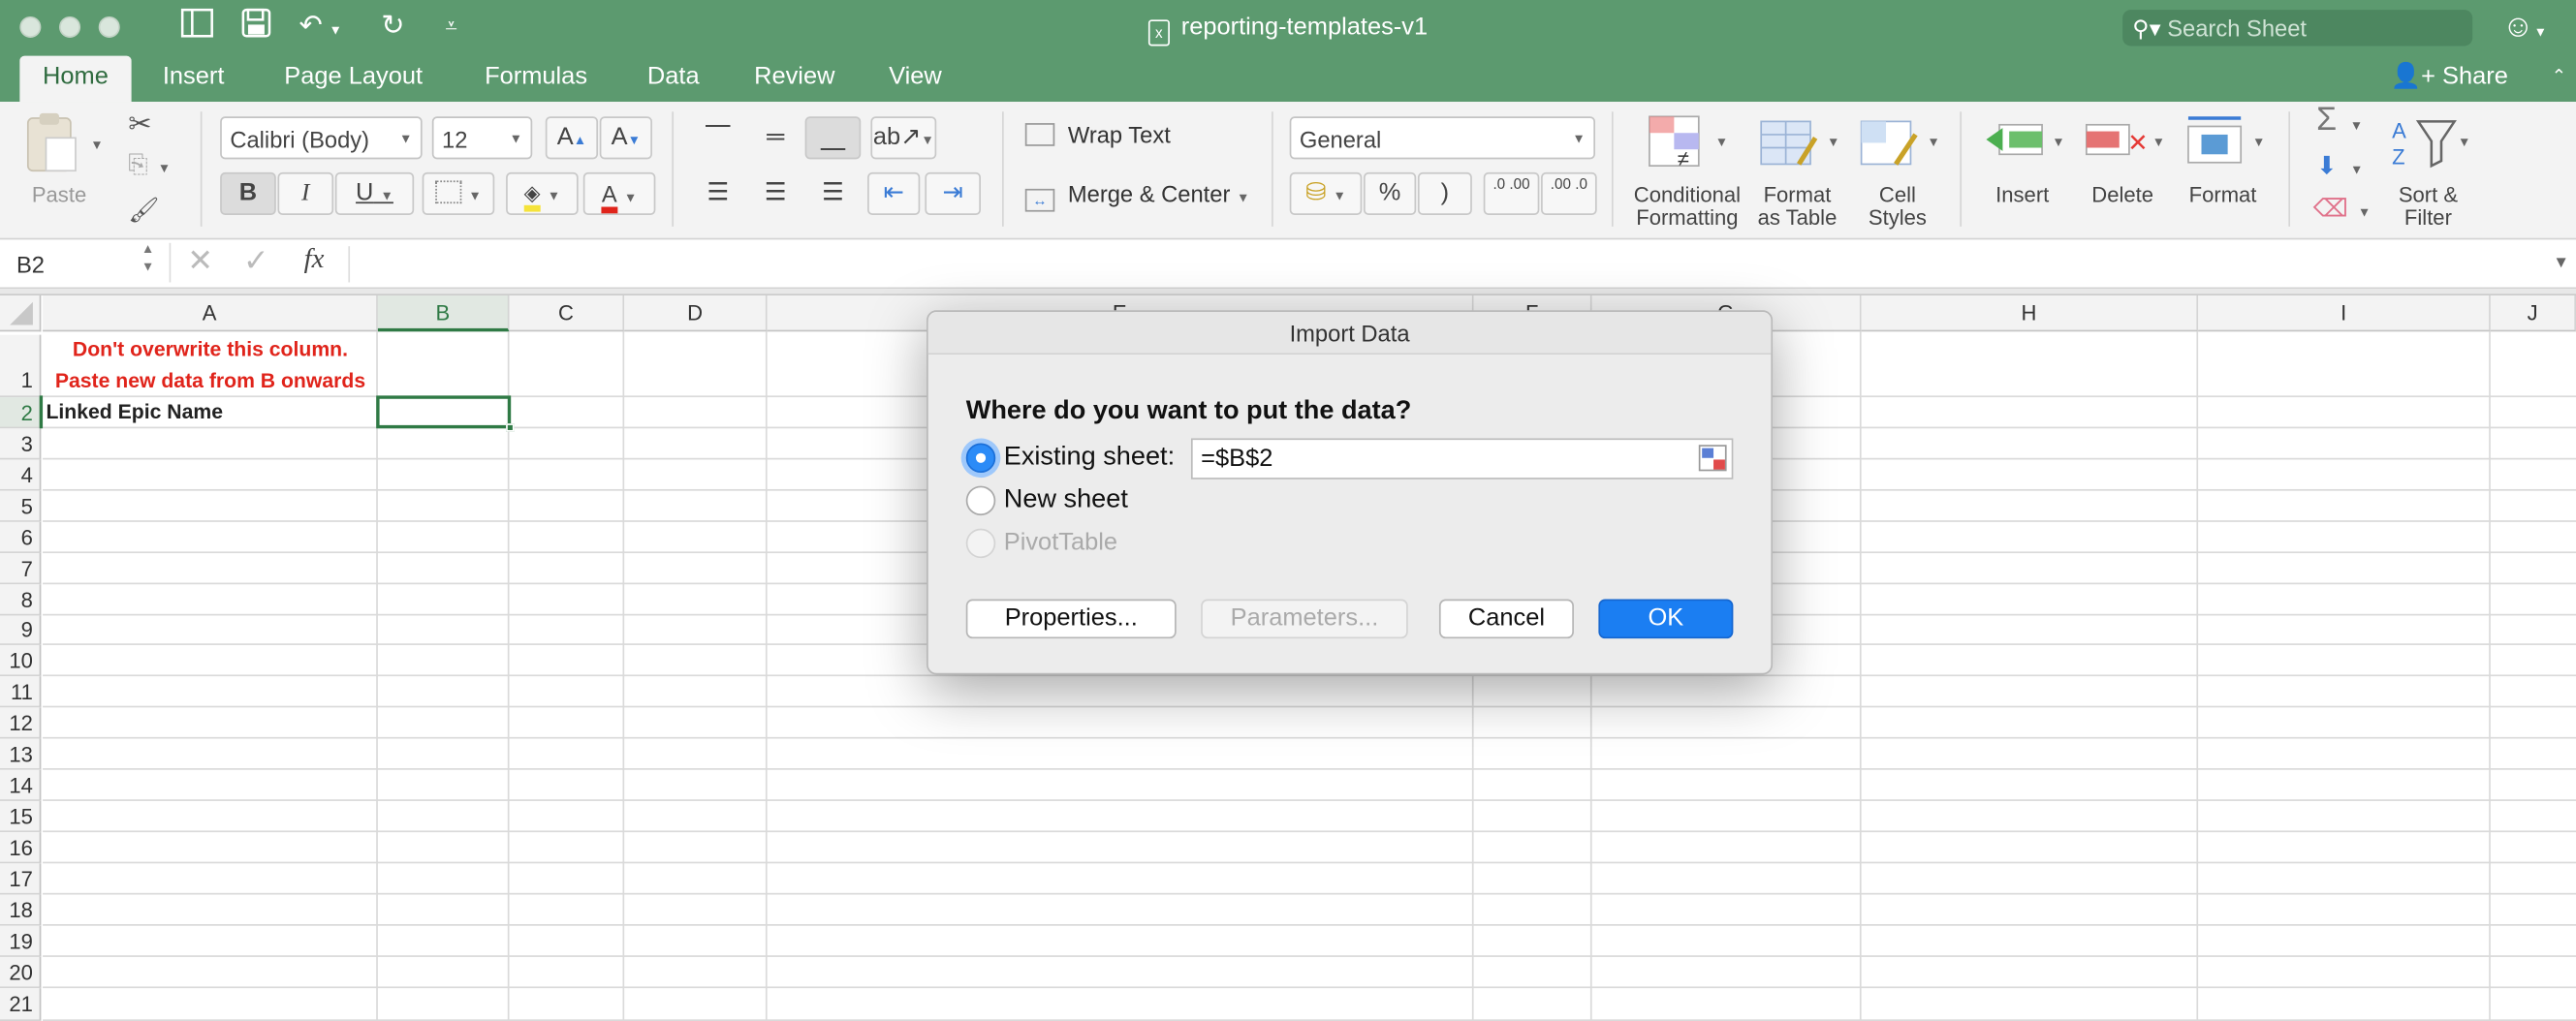 The image size is (2576, 1021). What do you see at coordinates (1506, 619) in the screenshot?
I see `cancel-button: Cancel` at bounding box center [1506, 619].